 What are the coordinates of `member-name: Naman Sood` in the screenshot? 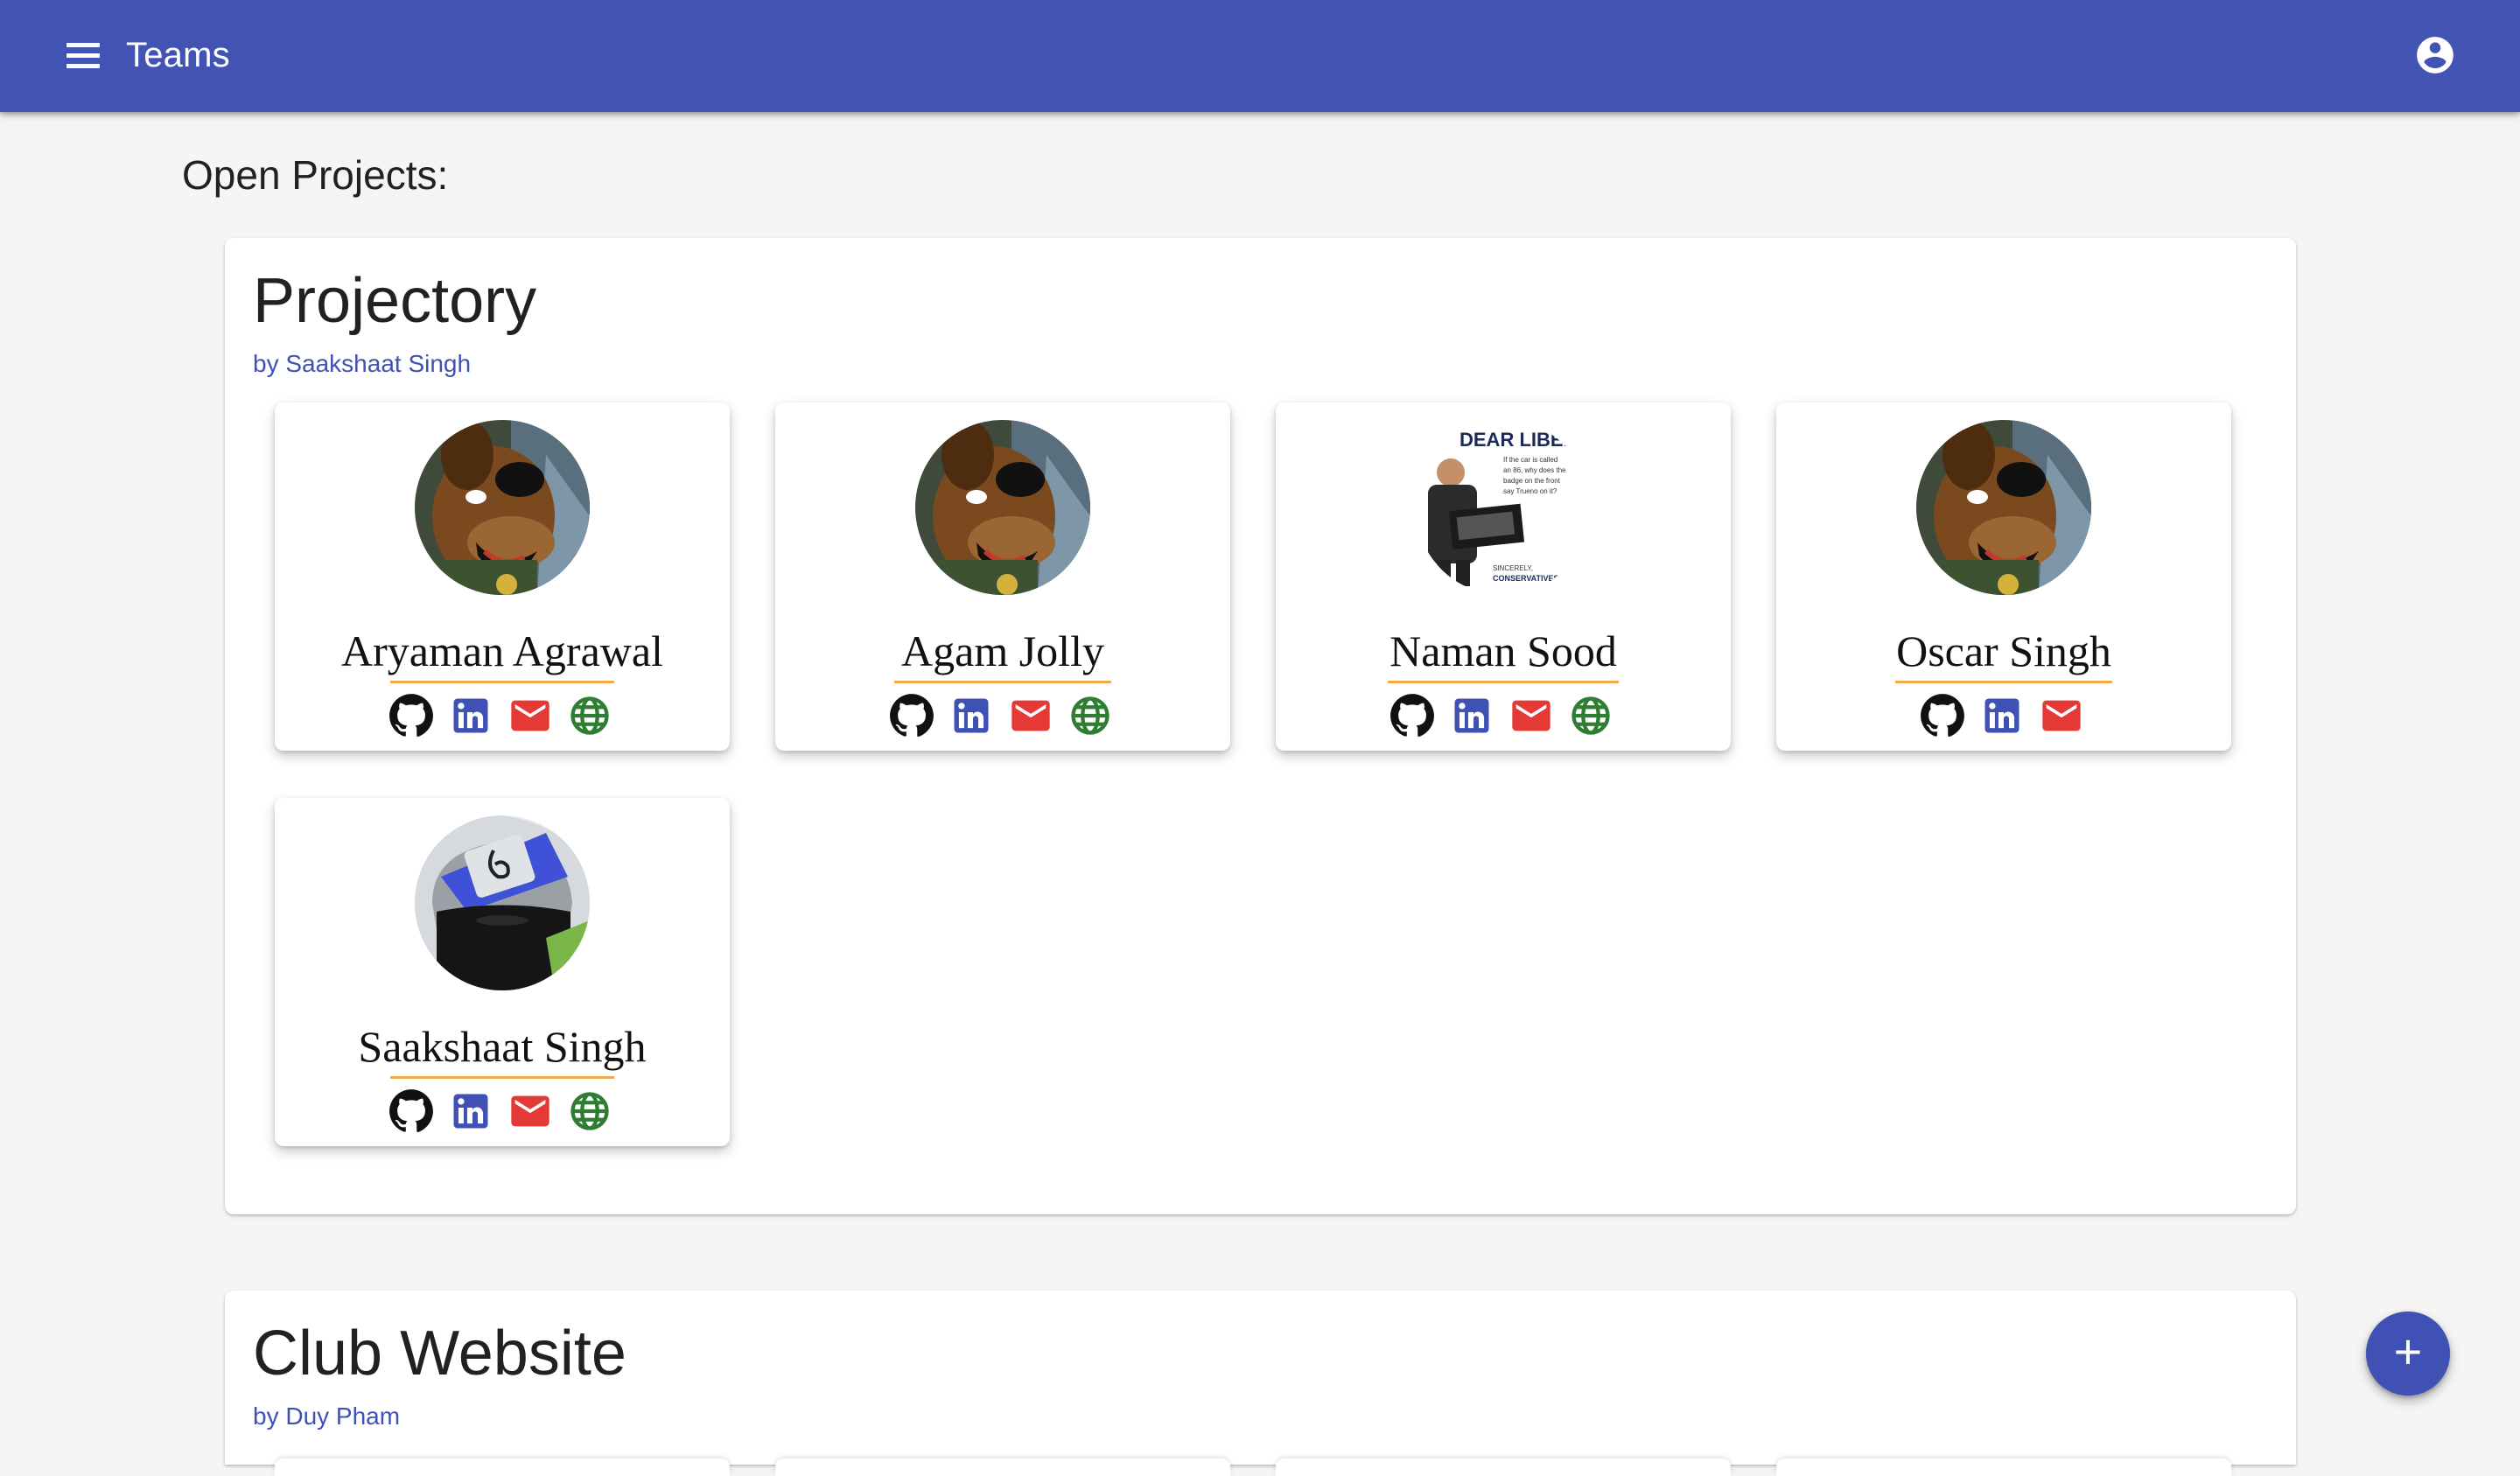 It's located at (1503, 650).